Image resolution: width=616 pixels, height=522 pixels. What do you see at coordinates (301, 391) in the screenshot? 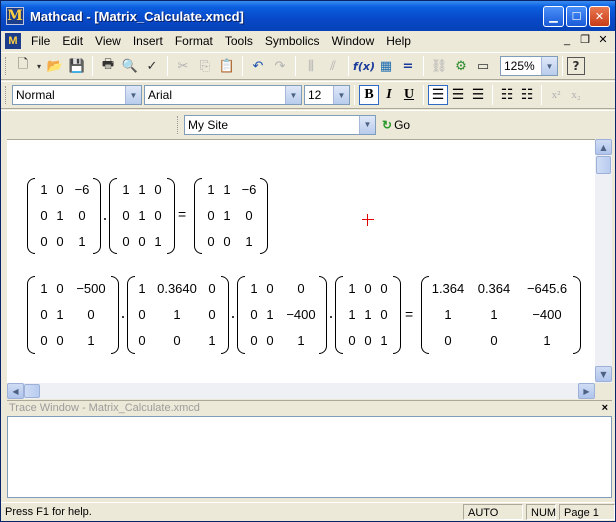
I see `horizontal-scrollbar: ◀ ▶` at bounding box center [301, 391].